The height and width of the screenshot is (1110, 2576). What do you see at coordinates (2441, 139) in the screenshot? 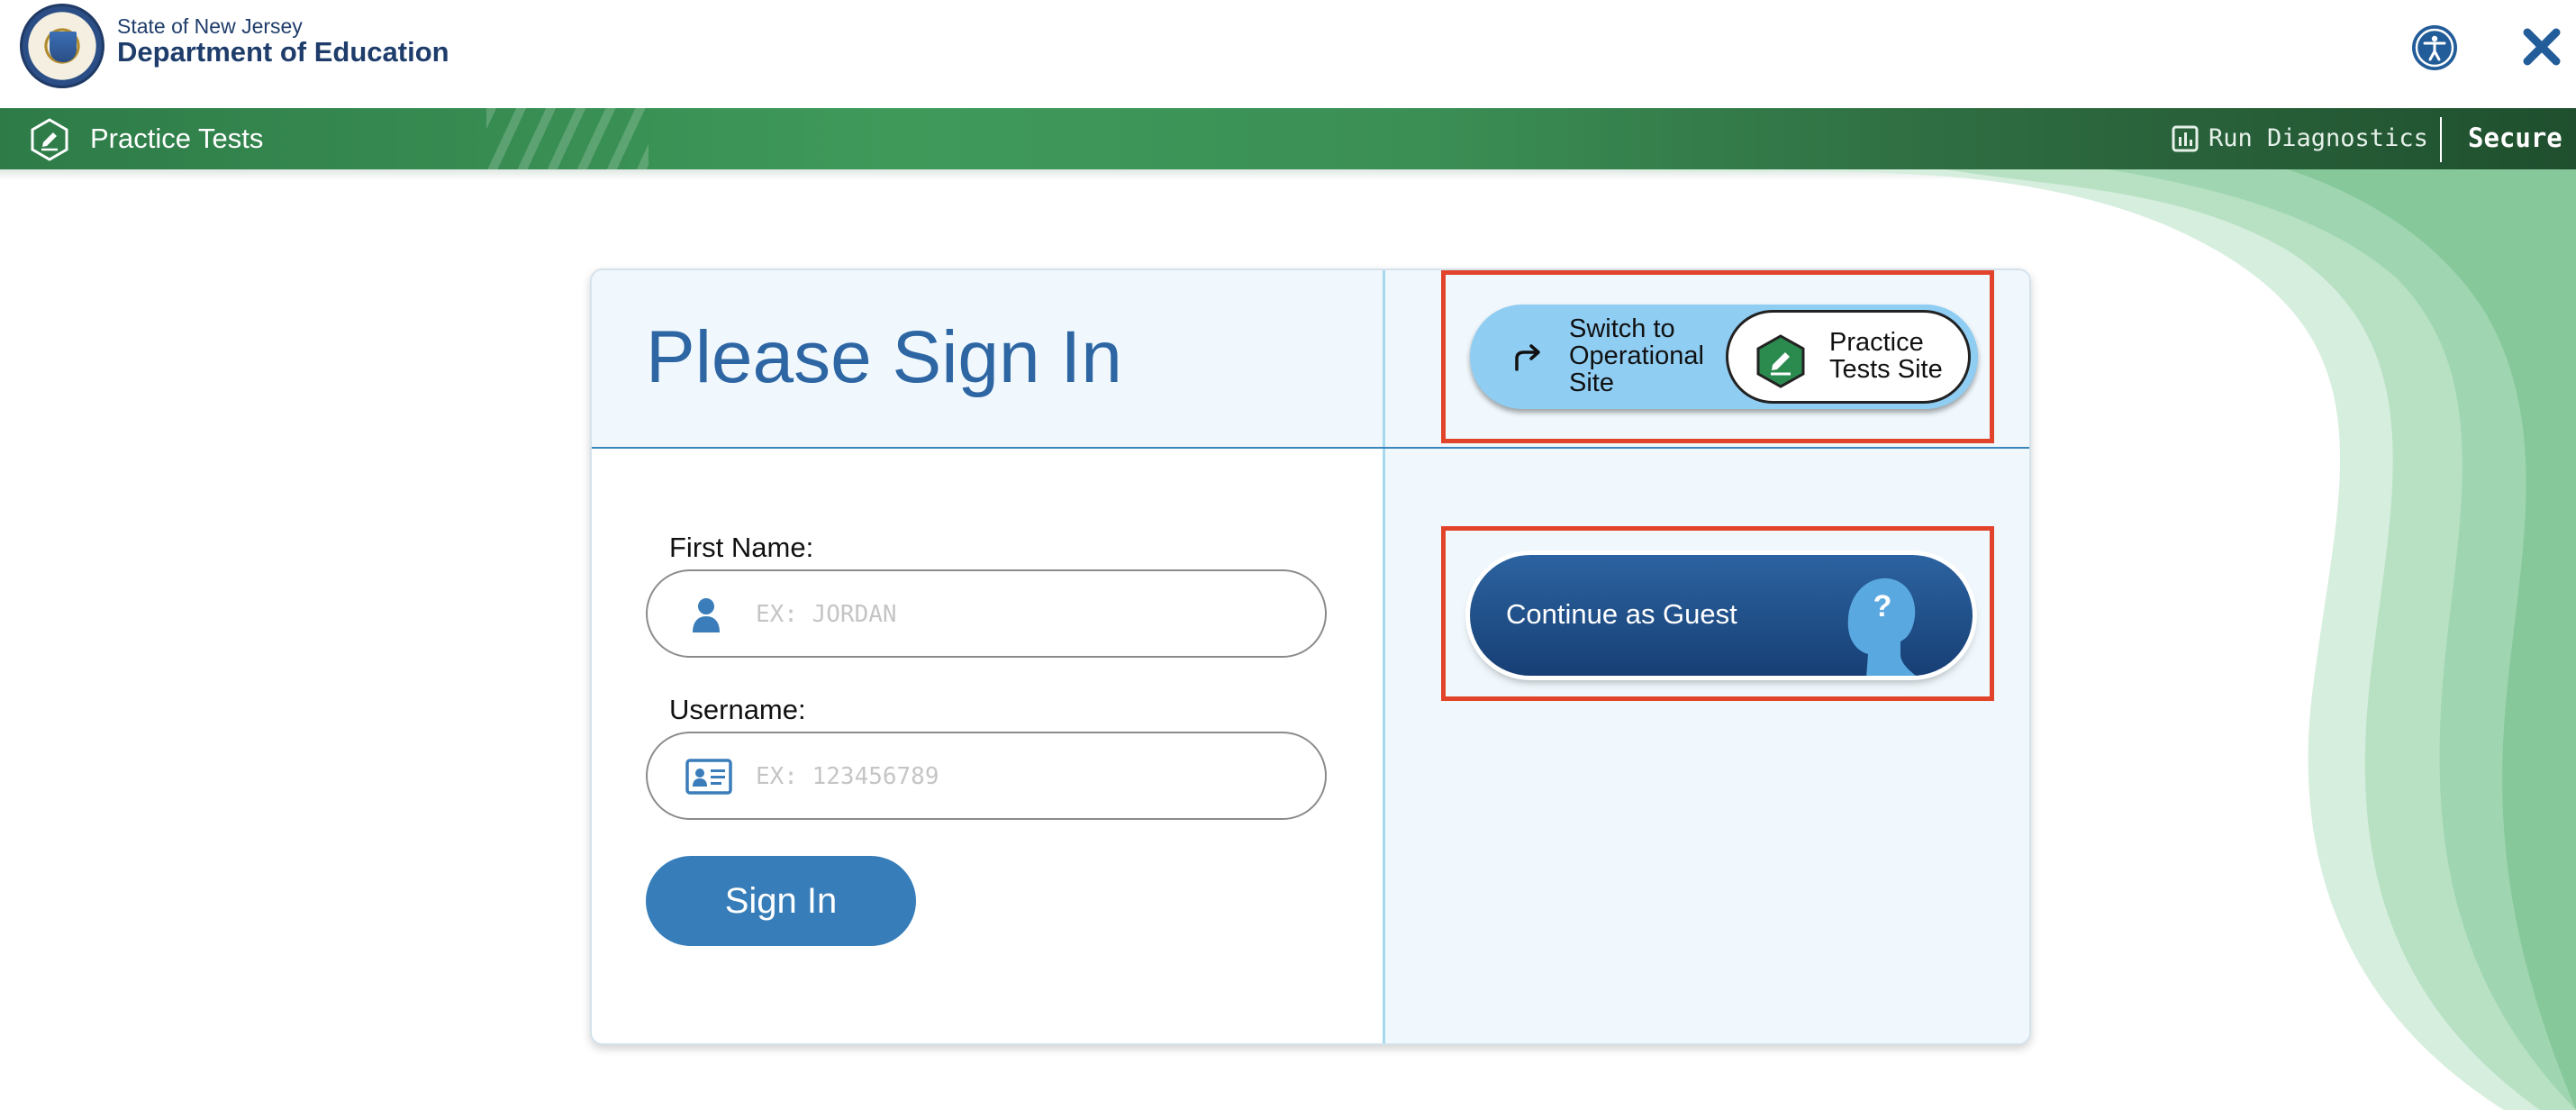
I see `nav-divider` at bounding box center [2441, 139].